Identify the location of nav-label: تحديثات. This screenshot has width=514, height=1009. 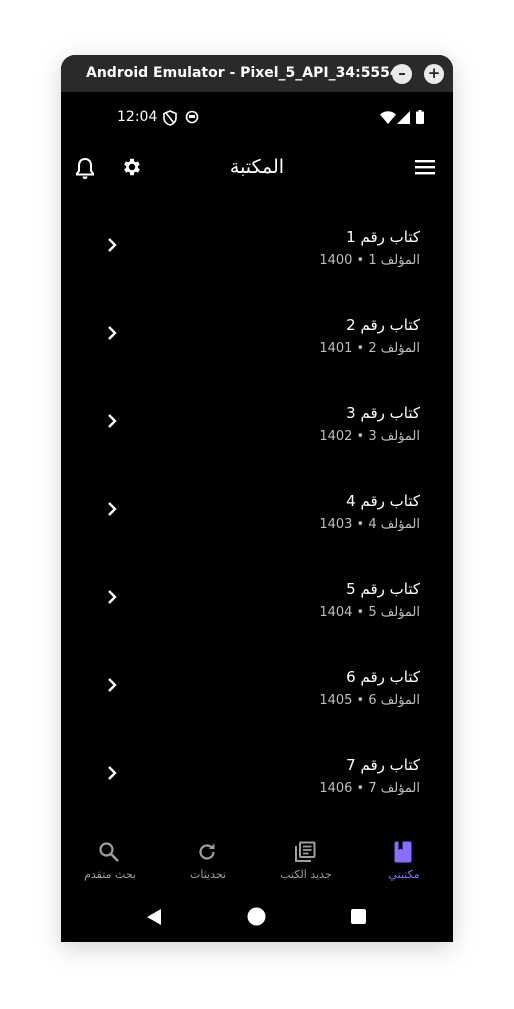
(208, 874).